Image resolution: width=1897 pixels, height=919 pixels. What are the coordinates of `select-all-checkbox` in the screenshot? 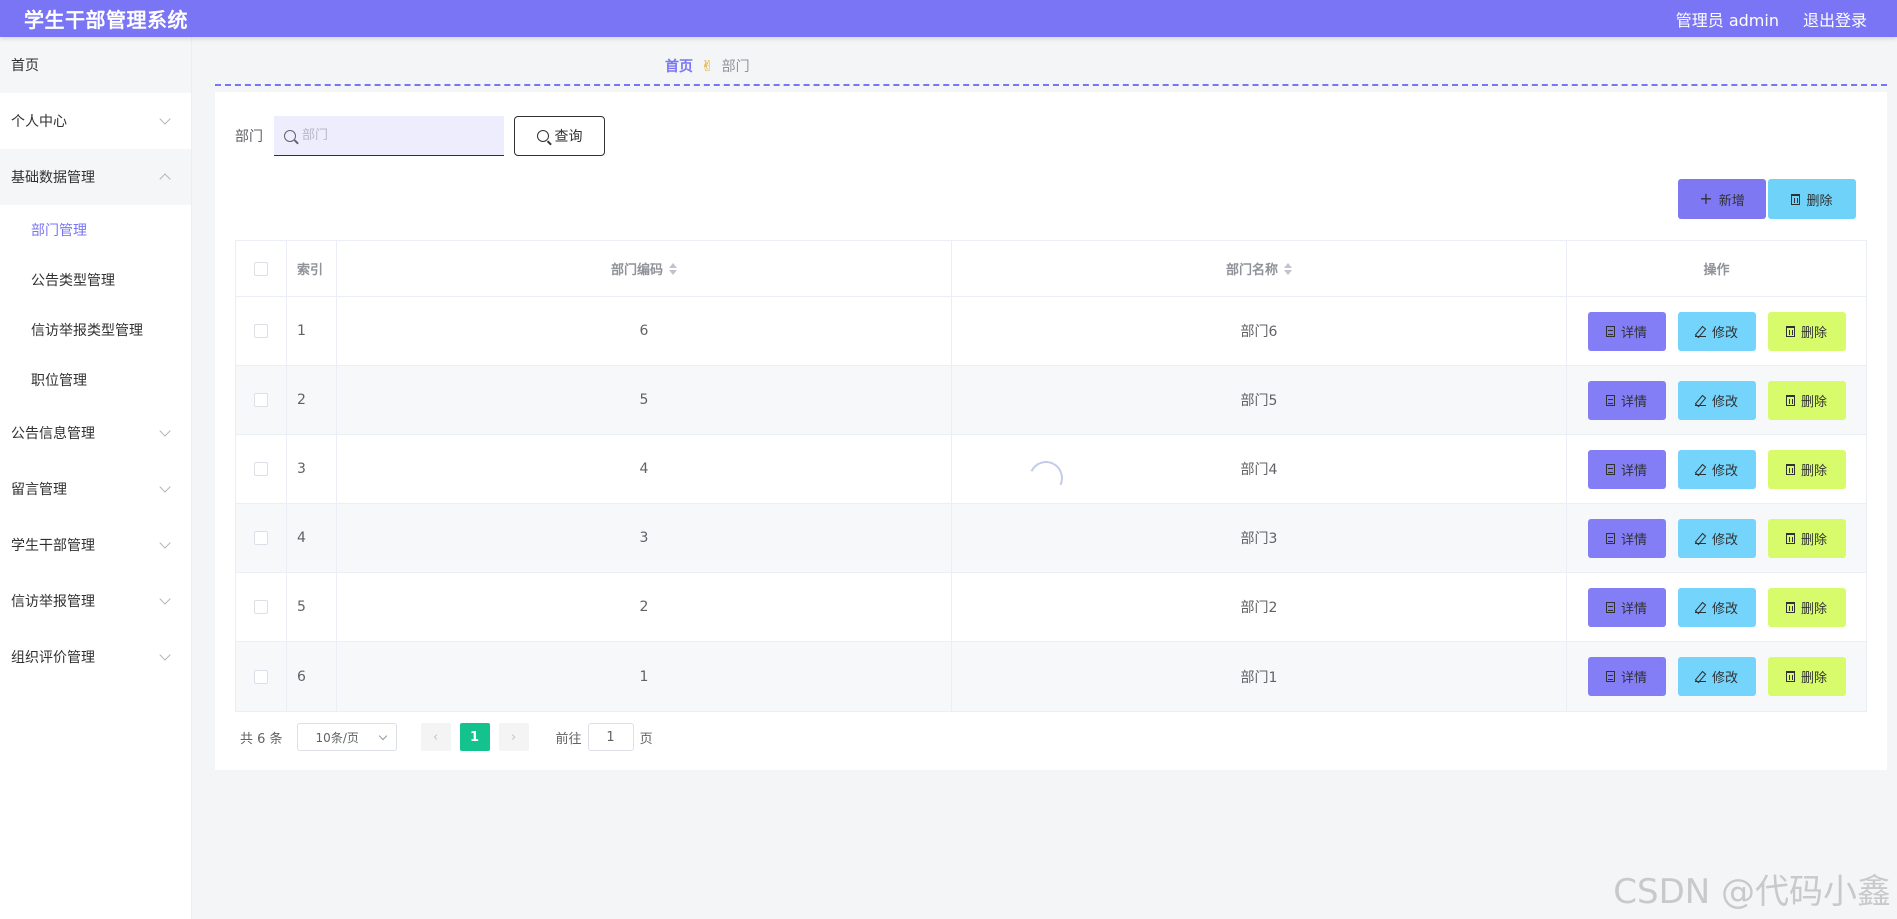 It's located at (261, 268).